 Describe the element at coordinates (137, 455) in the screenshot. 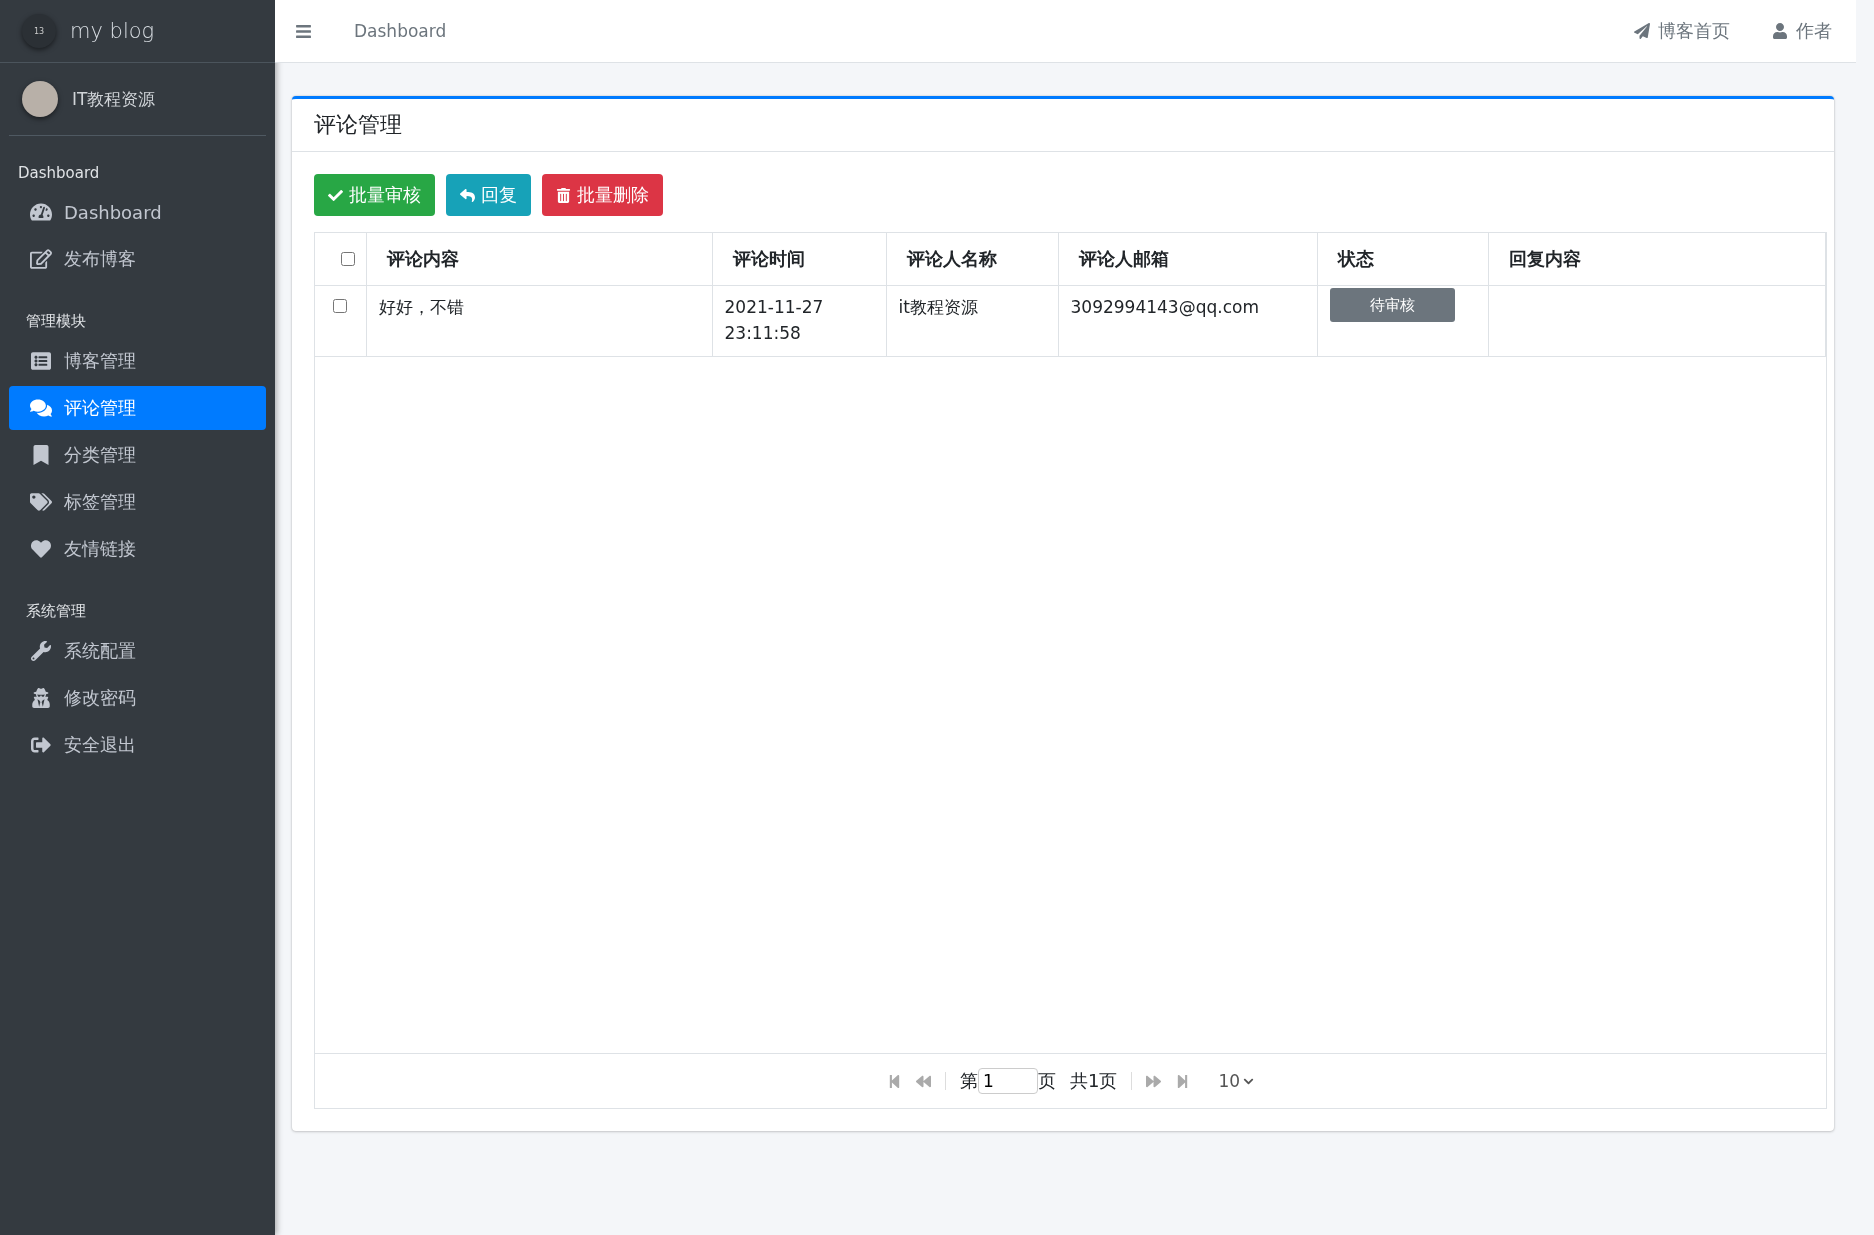

I see `menu-item: 分类管理` at that location.